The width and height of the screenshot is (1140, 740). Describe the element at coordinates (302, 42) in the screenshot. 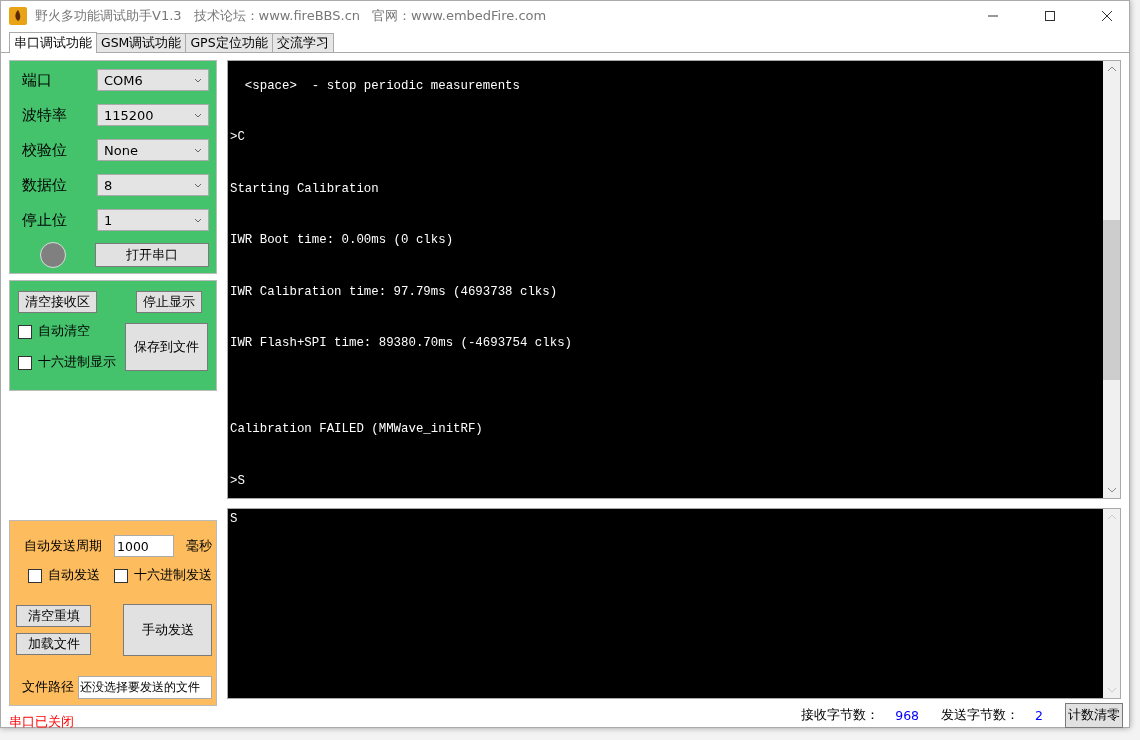

I see `tab: 交流学习` at that location.